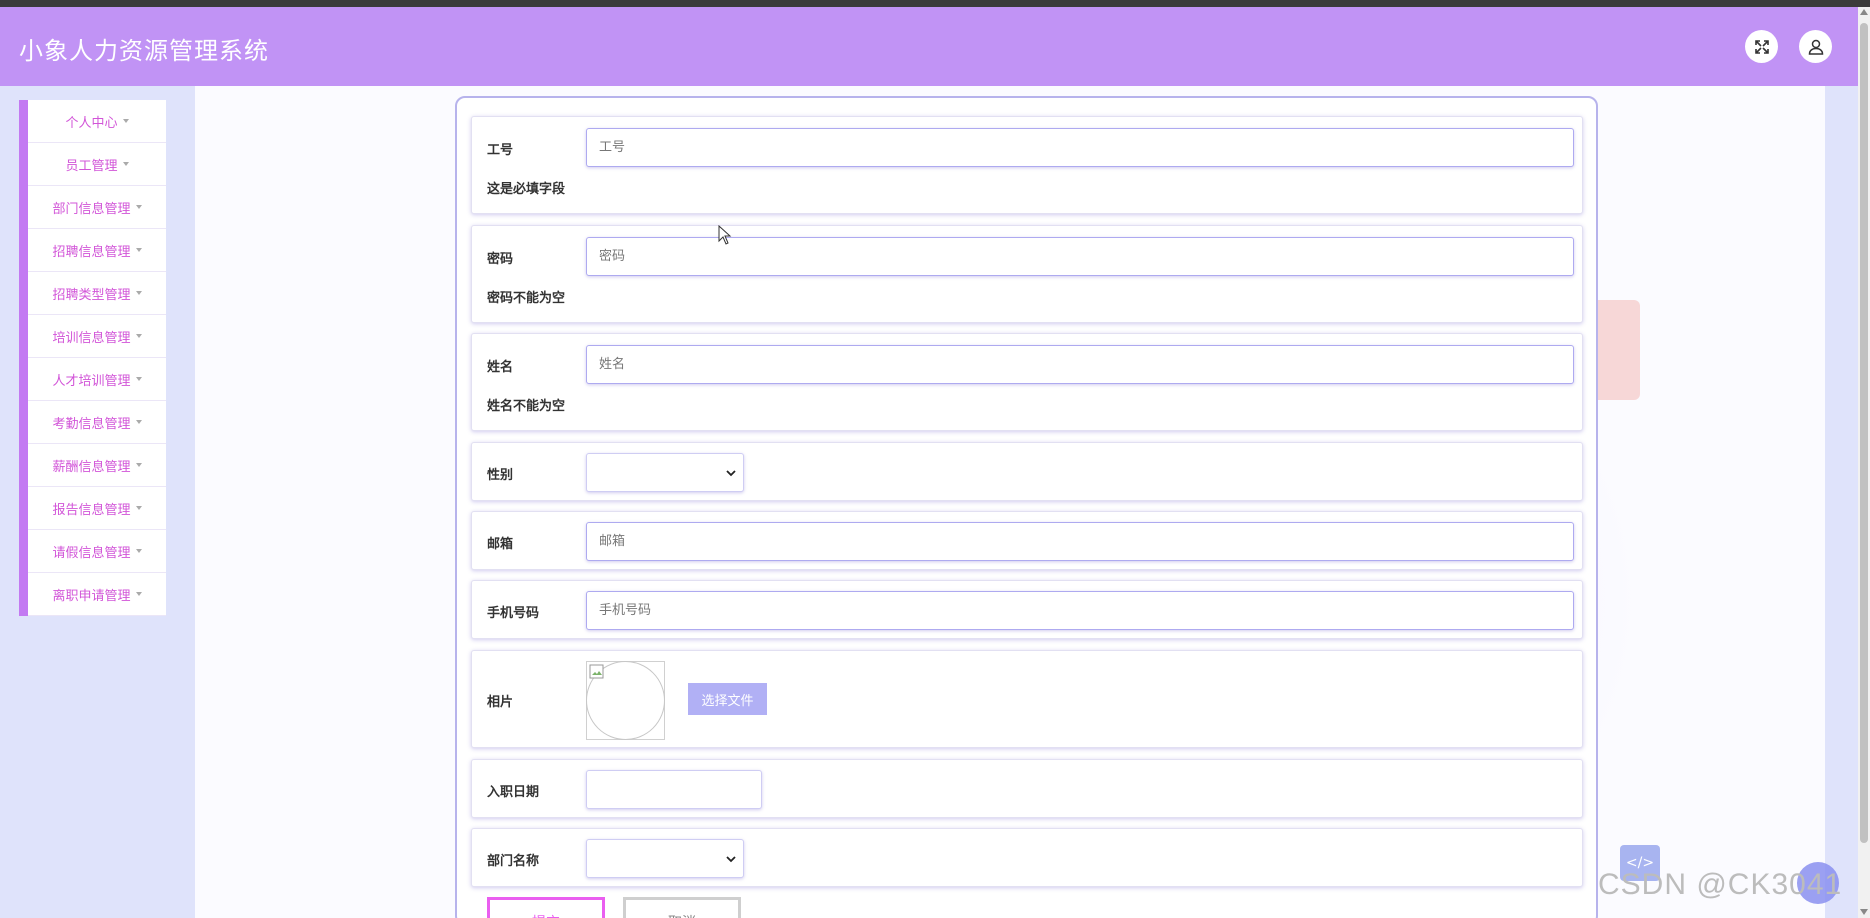  I want to click on choose-file-button: 选择文件, so click(727, 699).